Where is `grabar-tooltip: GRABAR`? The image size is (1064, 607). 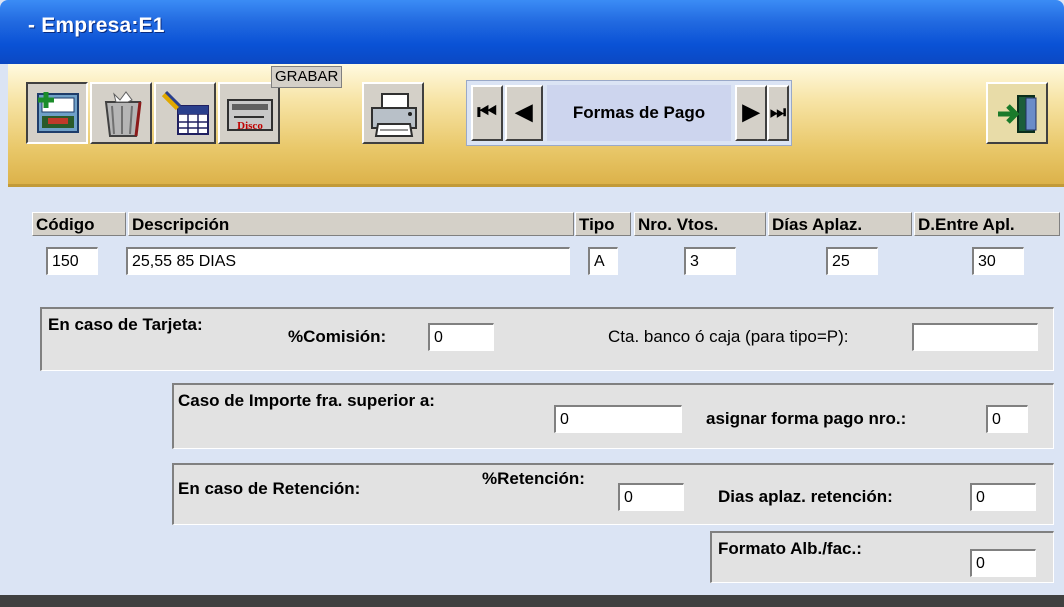
grabar-tooltip: GRABAR is located at coordinates (307, 77).